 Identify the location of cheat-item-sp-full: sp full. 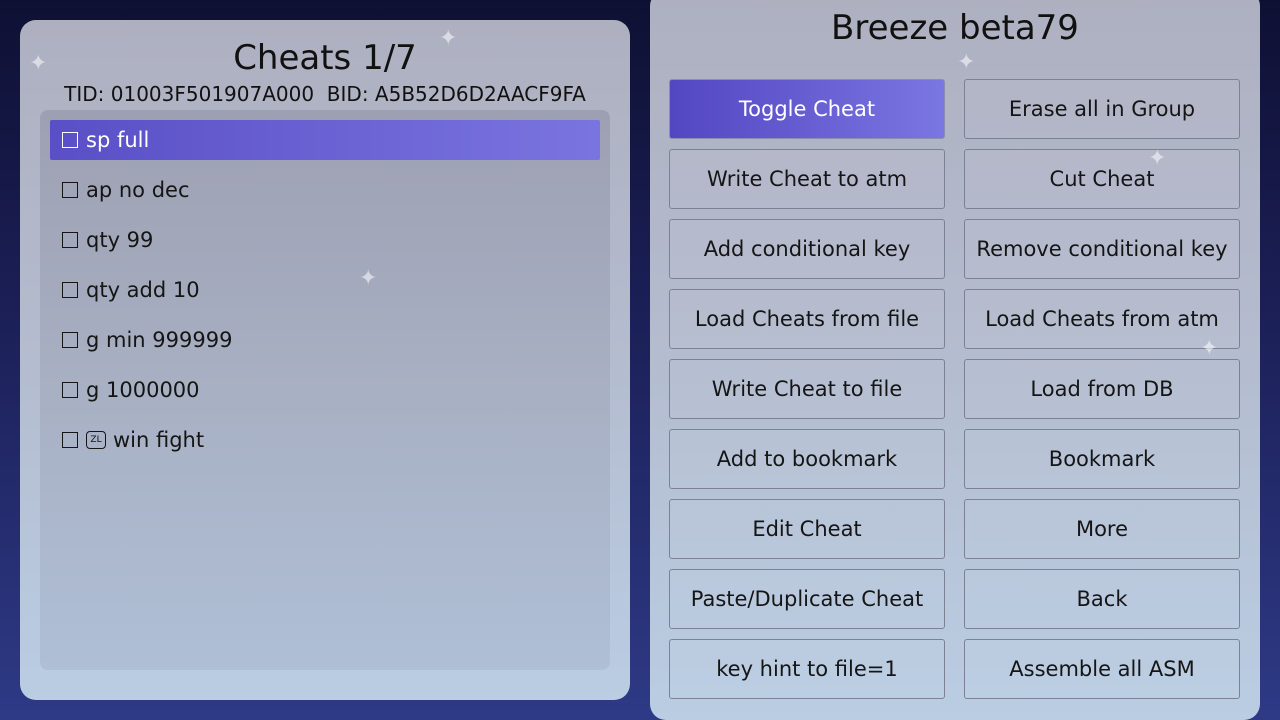
(325, 140).